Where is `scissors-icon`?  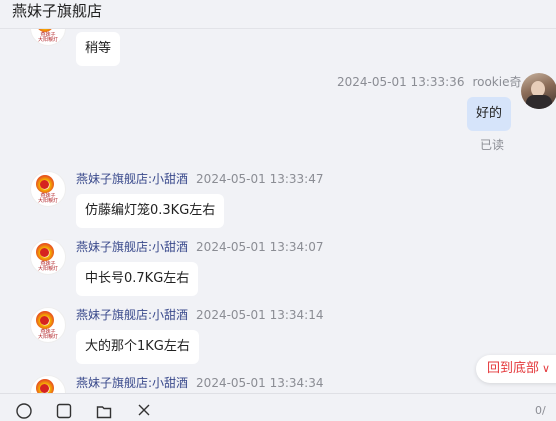 scissors-icon is located at coordinates (144, 412).